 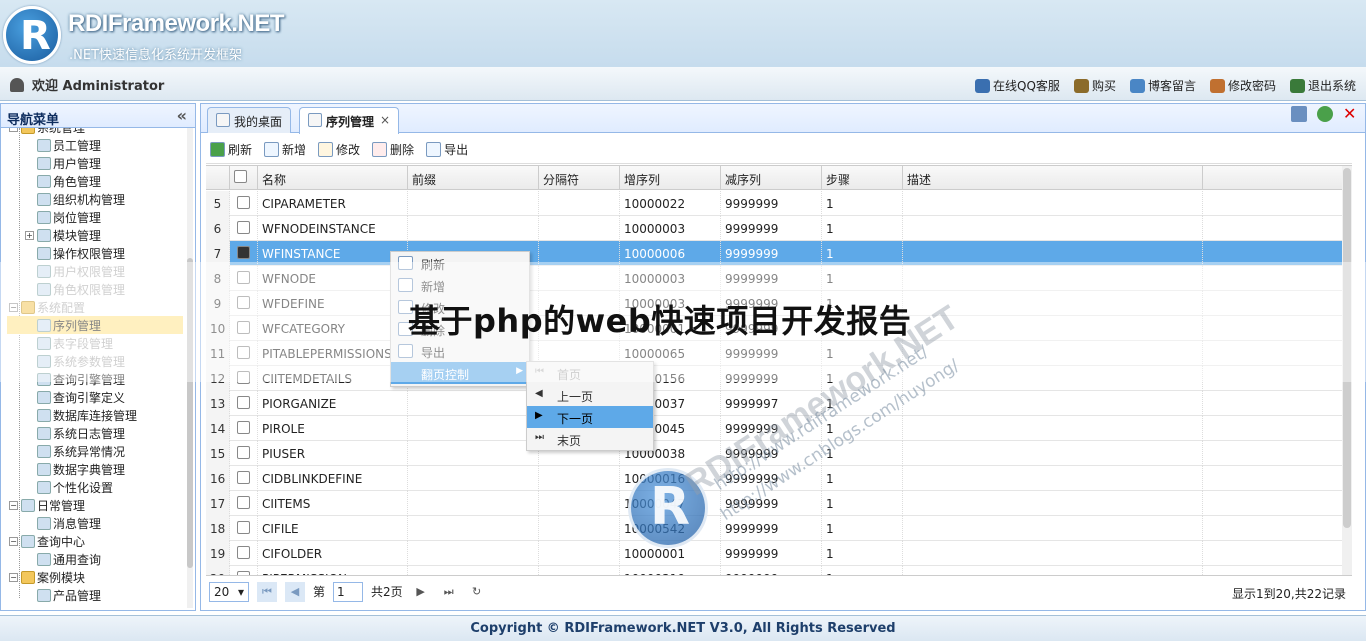 I want to click on top-menu-item: 购买, so click(x=1094, y=85).